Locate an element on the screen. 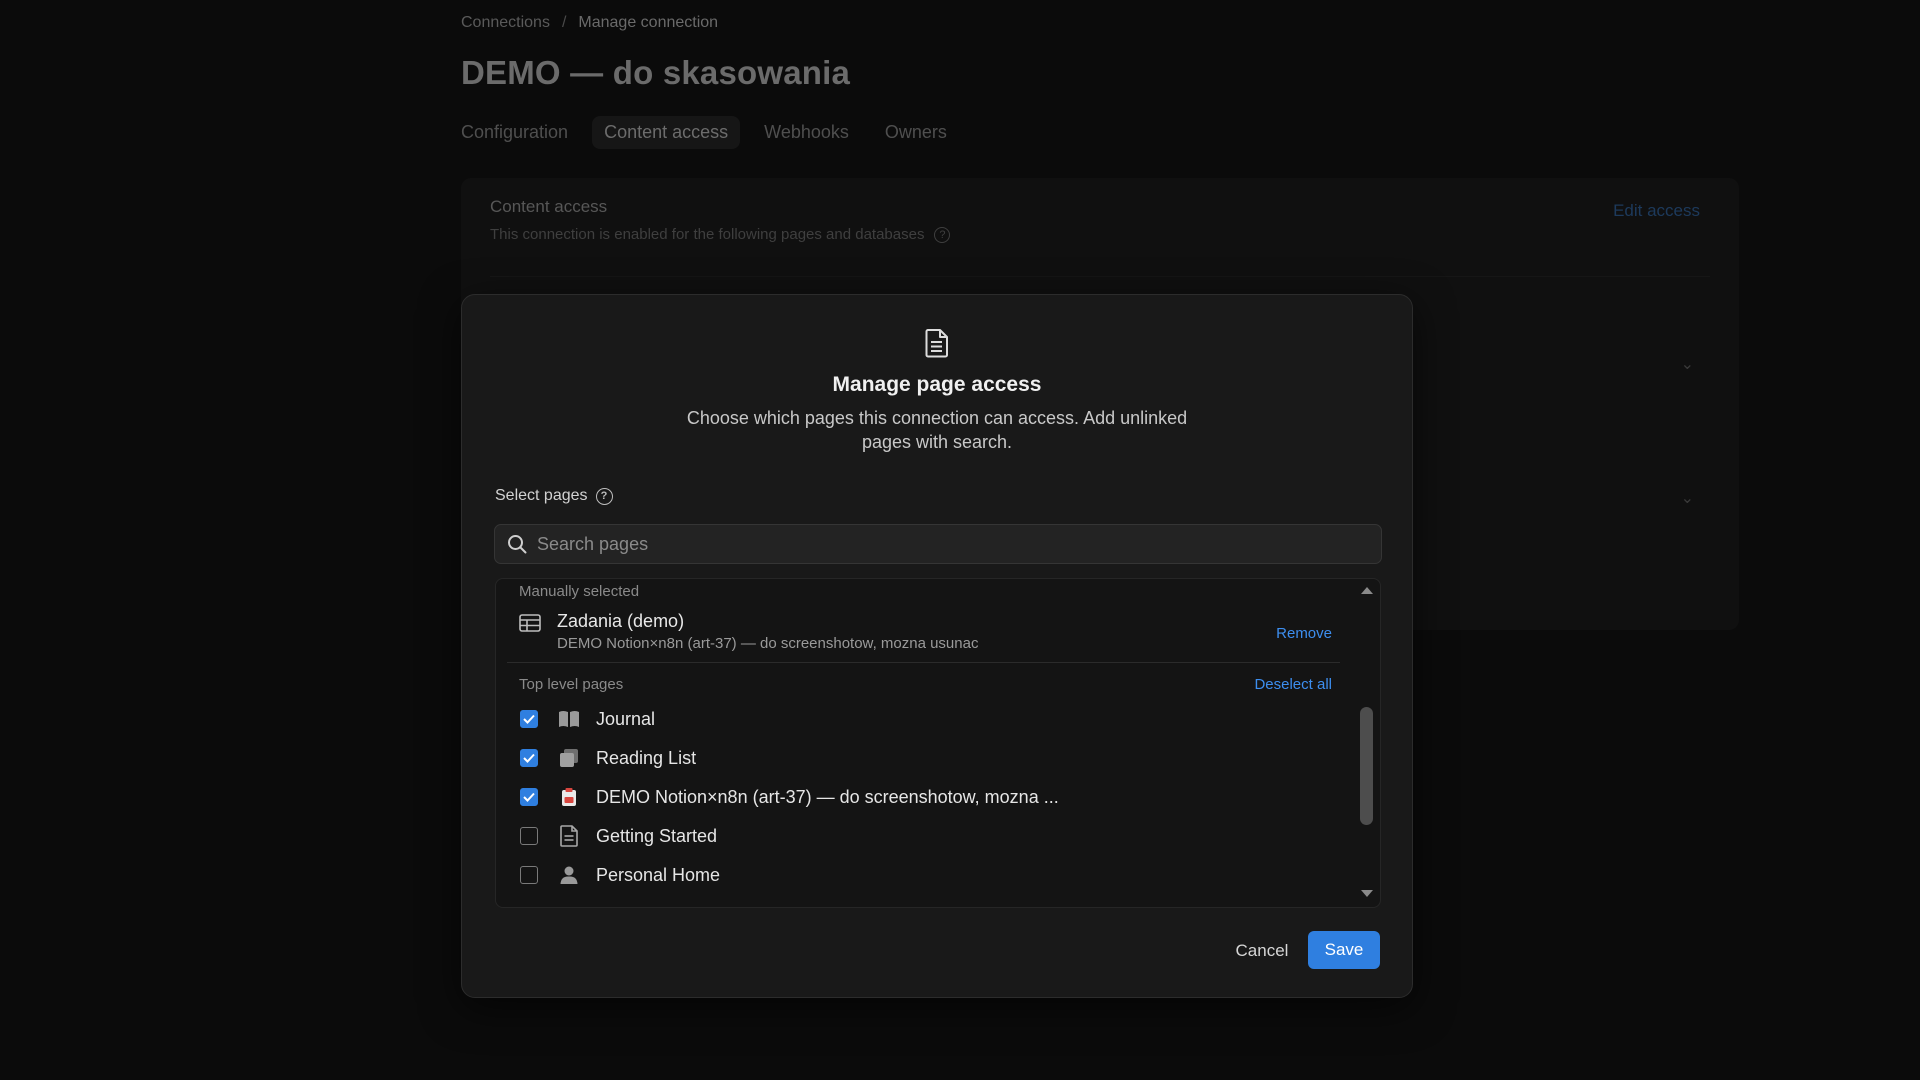 The height and width of the screenshot is (1080, 1920). page-label: Personal Home is located at coordinates (658, 874).